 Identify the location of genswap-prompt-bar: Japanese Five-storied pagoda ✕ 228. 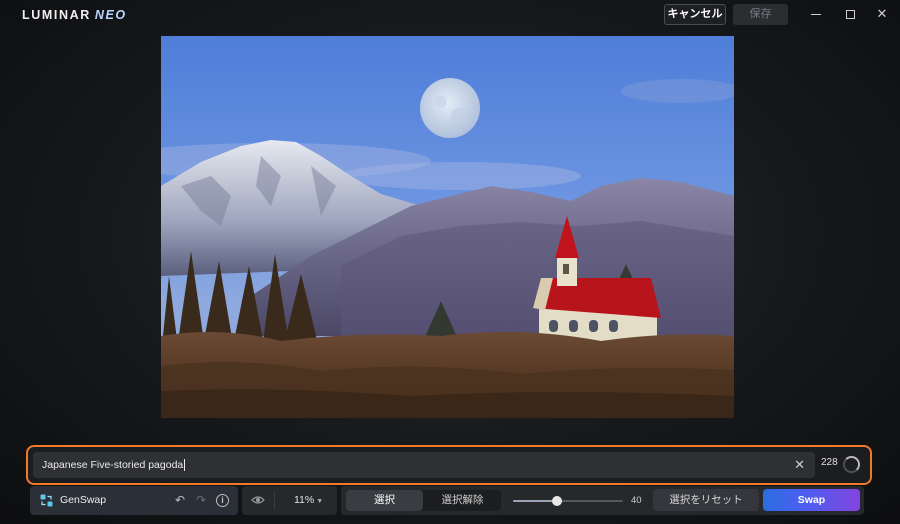
(449, 465).